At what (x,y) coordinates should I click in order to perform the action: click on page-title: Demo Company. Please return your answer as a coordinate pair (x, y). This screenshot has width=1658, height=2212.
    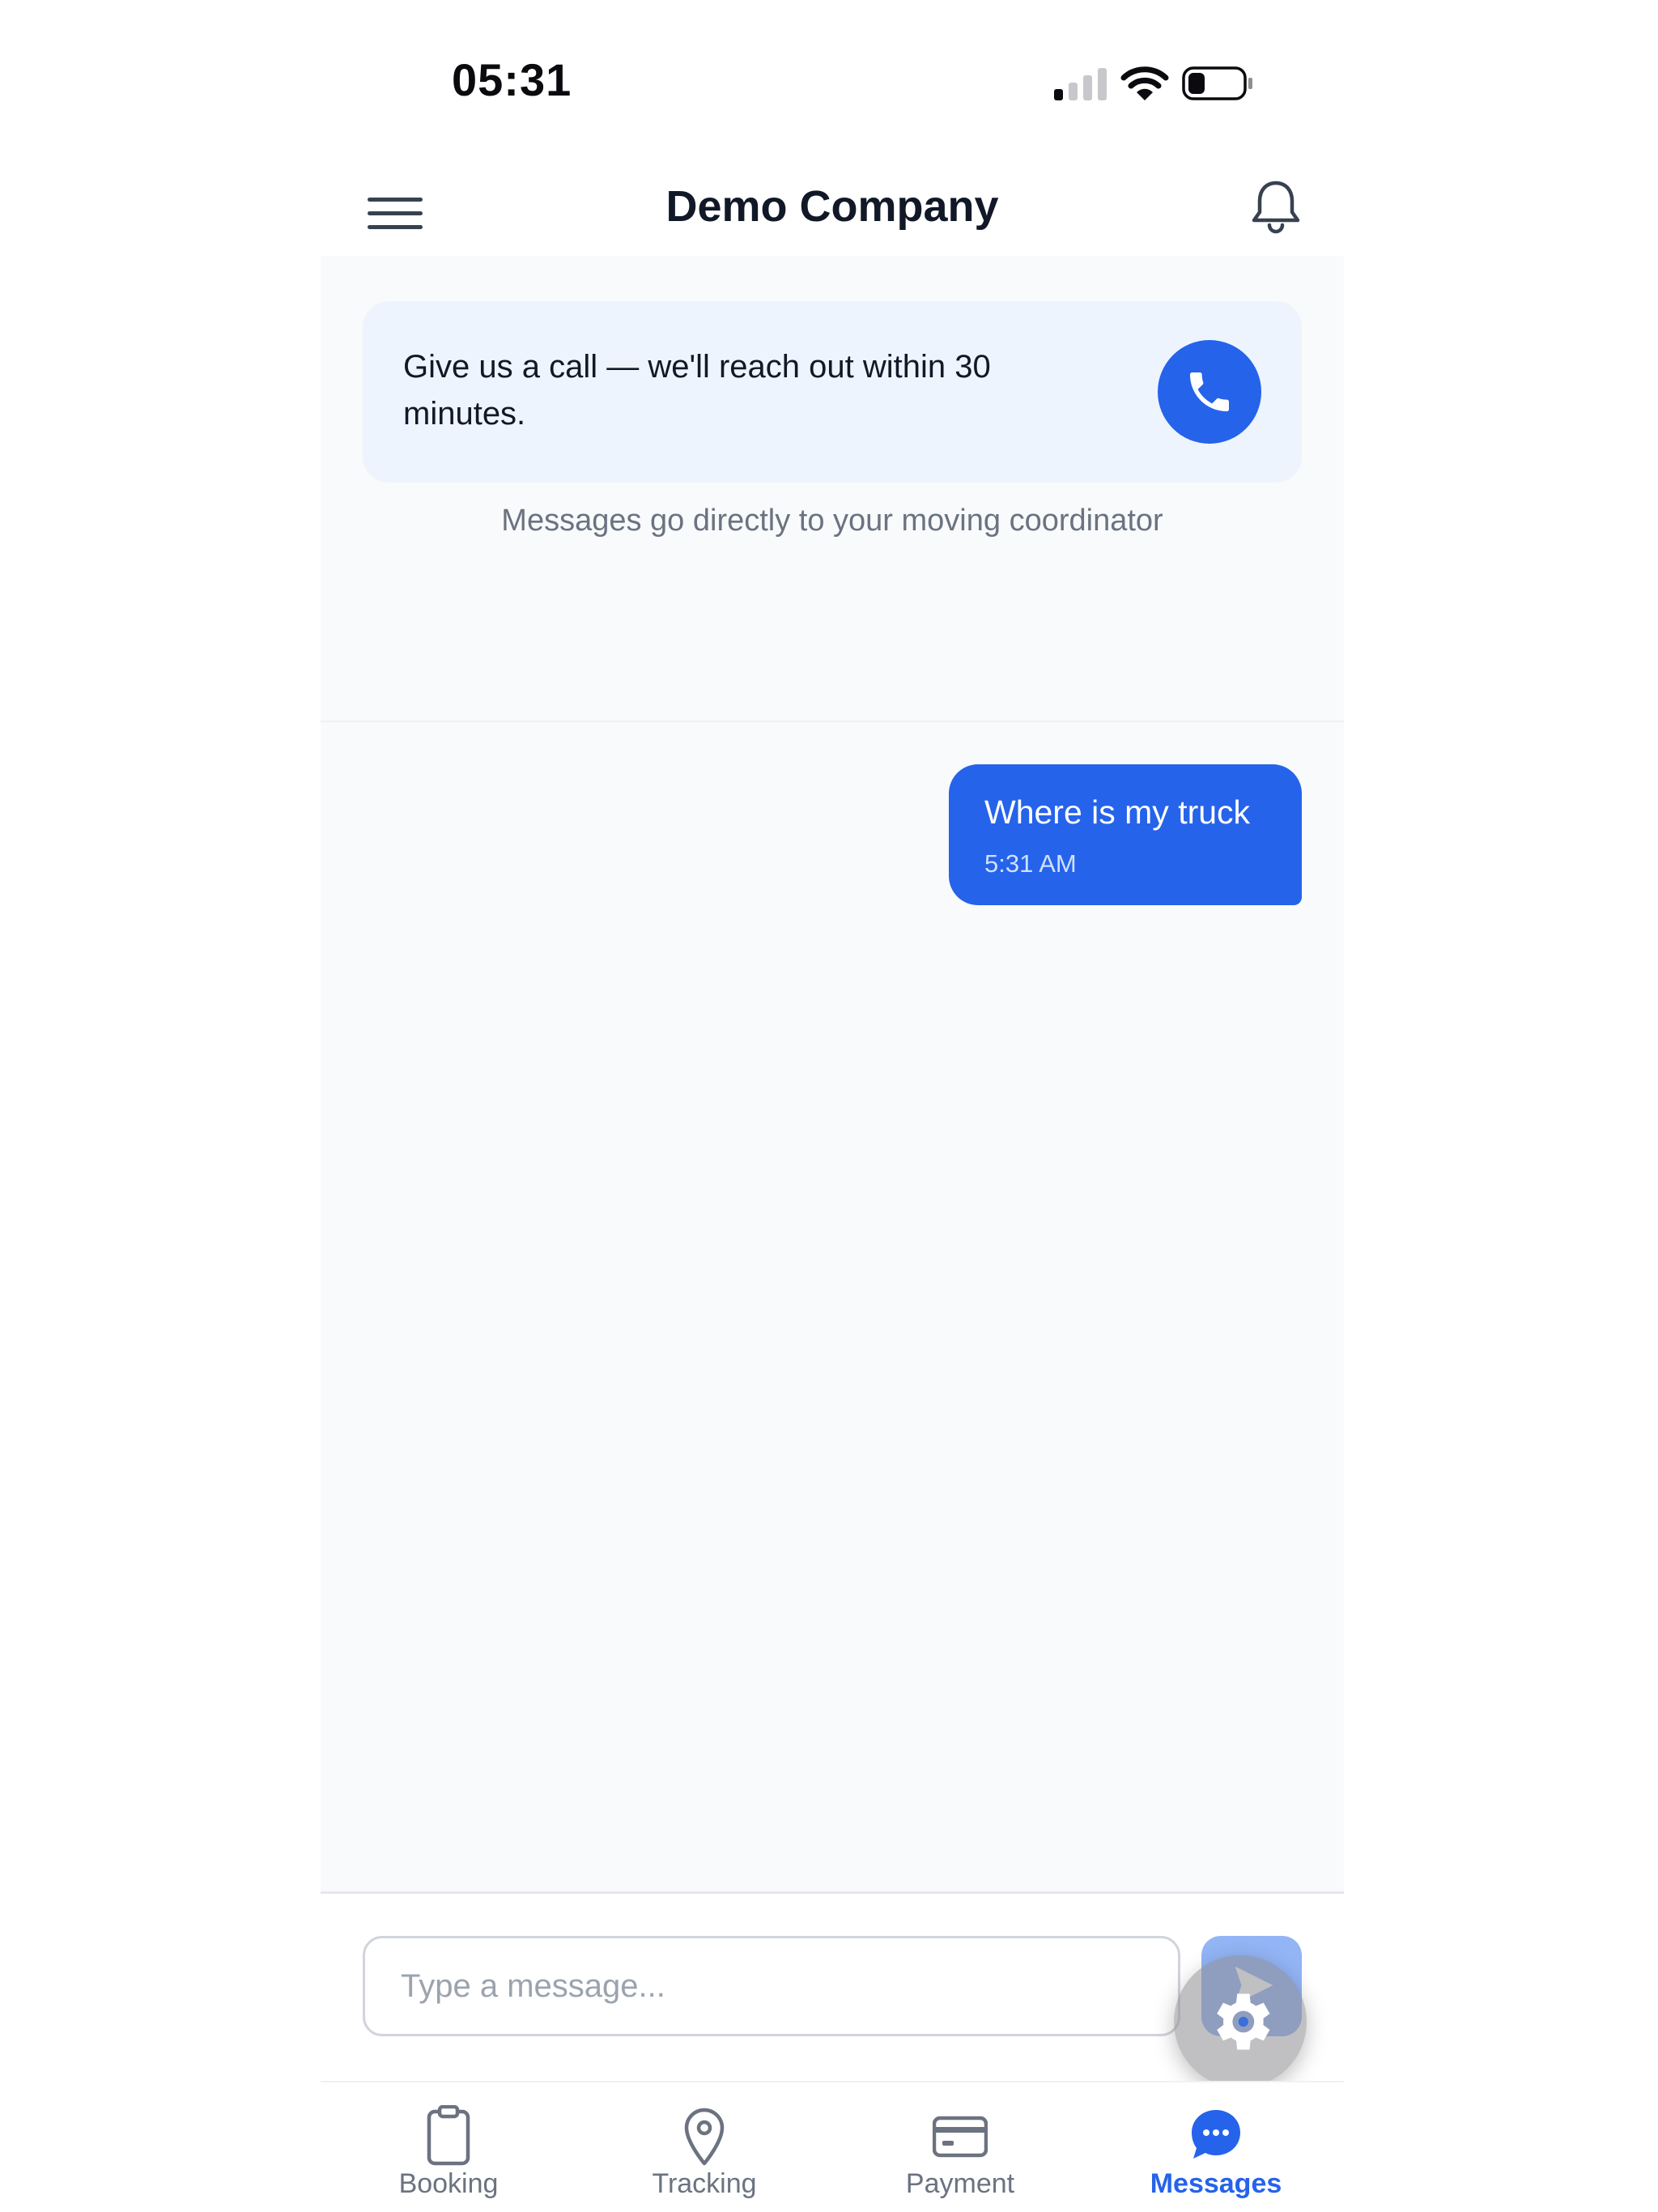
    Looking at the image, I should click on (832, 207).